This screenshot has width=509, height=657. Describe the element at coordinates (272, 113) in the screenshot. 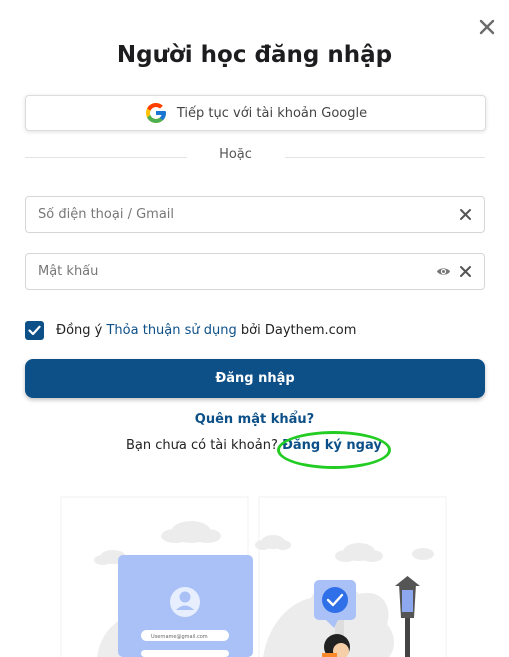

I see `google-login-label: Tiếp tục với tài khoản Google` at that location.